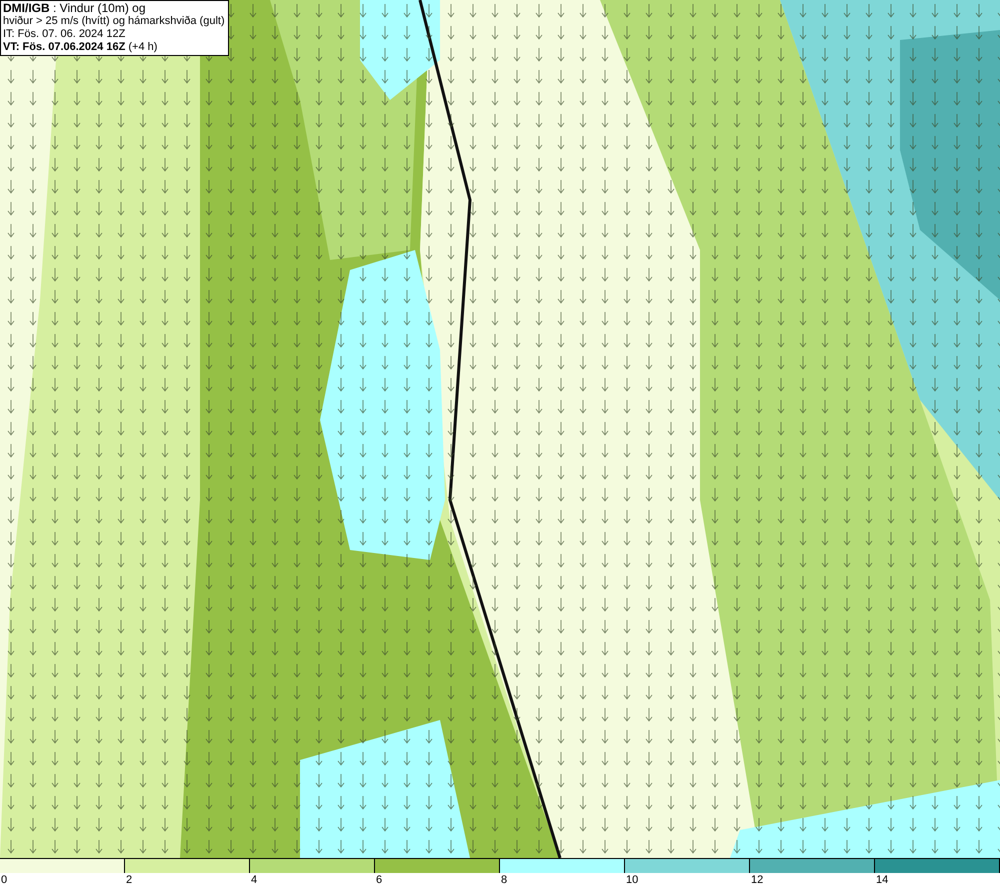 This screenshot has height=887, width=1000. I want to click on info-line: hviður > 25 m/s (hvítt) og hámarkshviða (gult), so click(114, 21).